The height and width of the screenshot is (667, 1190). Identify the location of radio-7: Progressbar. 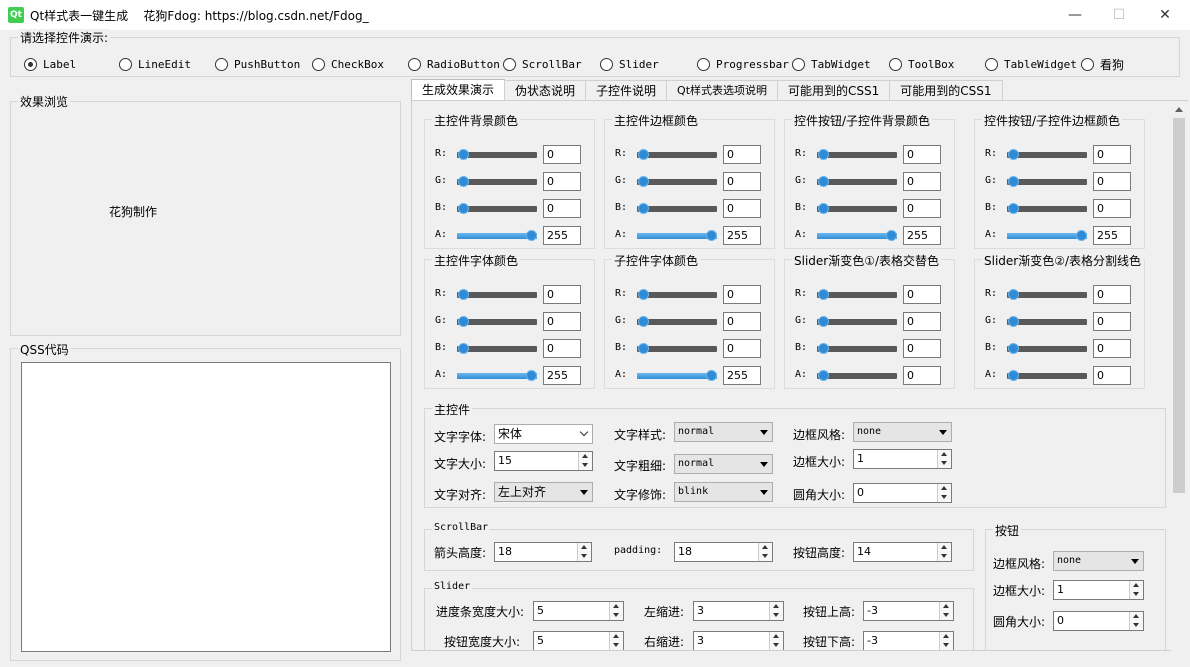
(743, 64).